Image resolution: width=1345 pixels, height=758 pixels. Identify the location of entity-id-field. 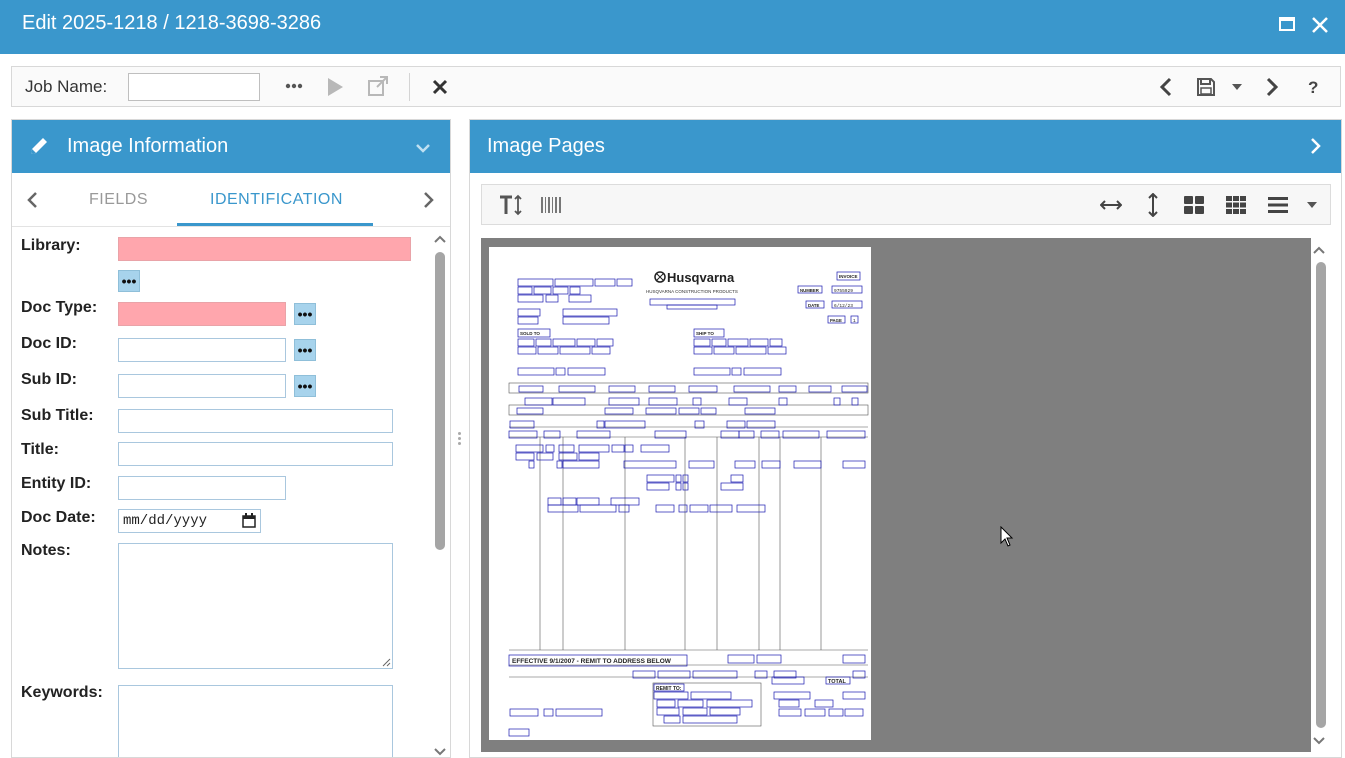
(202, 488).